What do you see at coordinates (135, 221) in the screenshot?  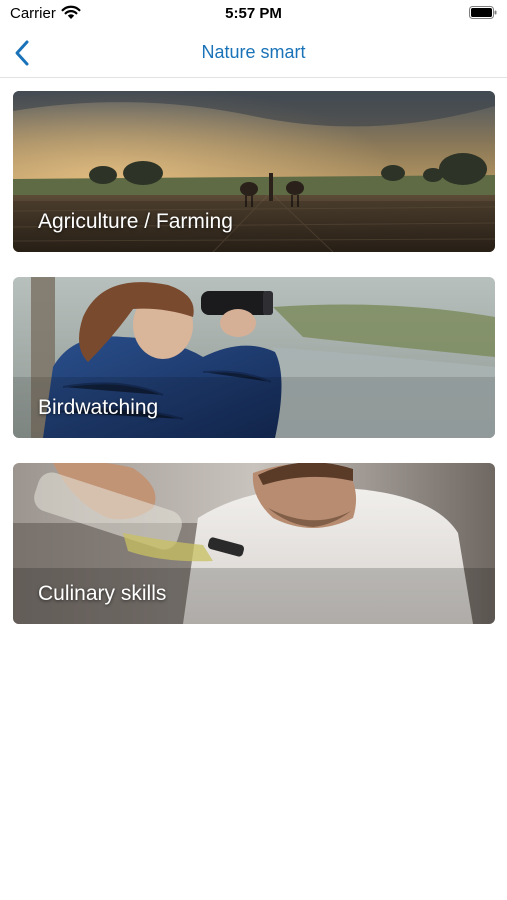 I see `card-label-agriculture: Agriculture / Farming` at bounding box center [135, 221].